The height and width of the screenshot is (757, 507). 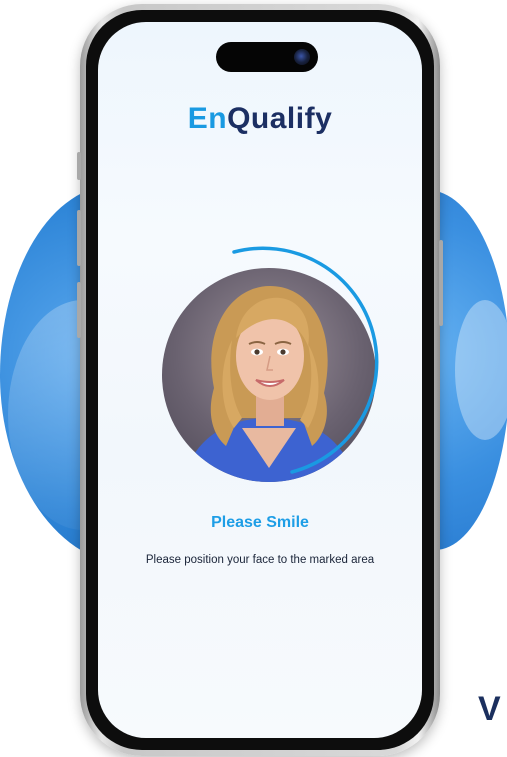 I want to click on phone-action-button, so click(x=79, y=166).